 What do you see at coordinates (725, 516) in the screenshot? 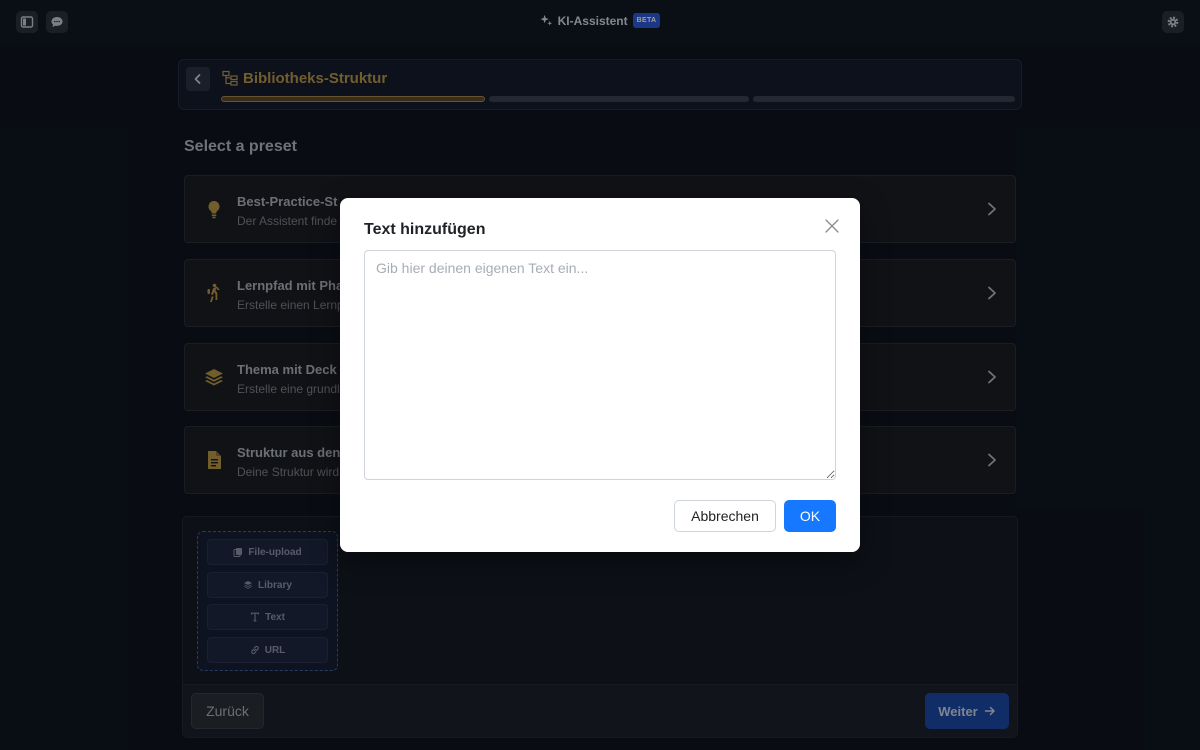
I see `cancel-button: Abbrechen` at bounding box center [725, 516].